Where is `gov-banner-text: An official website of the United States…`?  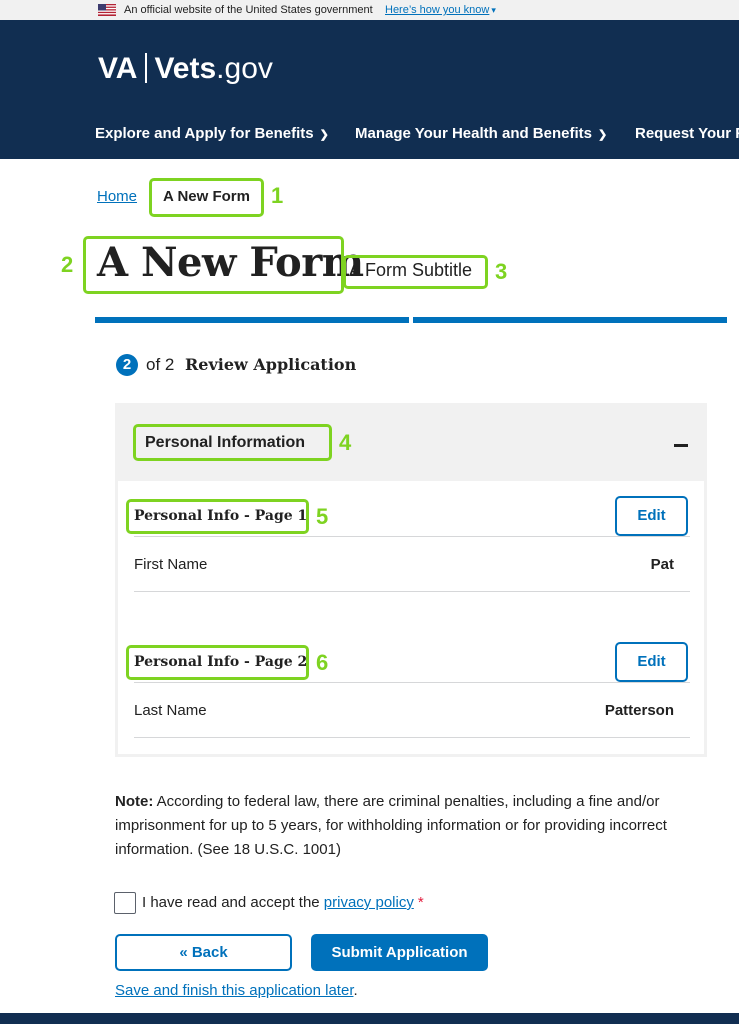 gov-banner-text: An official website of the United States… is located at coordinates (248, 10).